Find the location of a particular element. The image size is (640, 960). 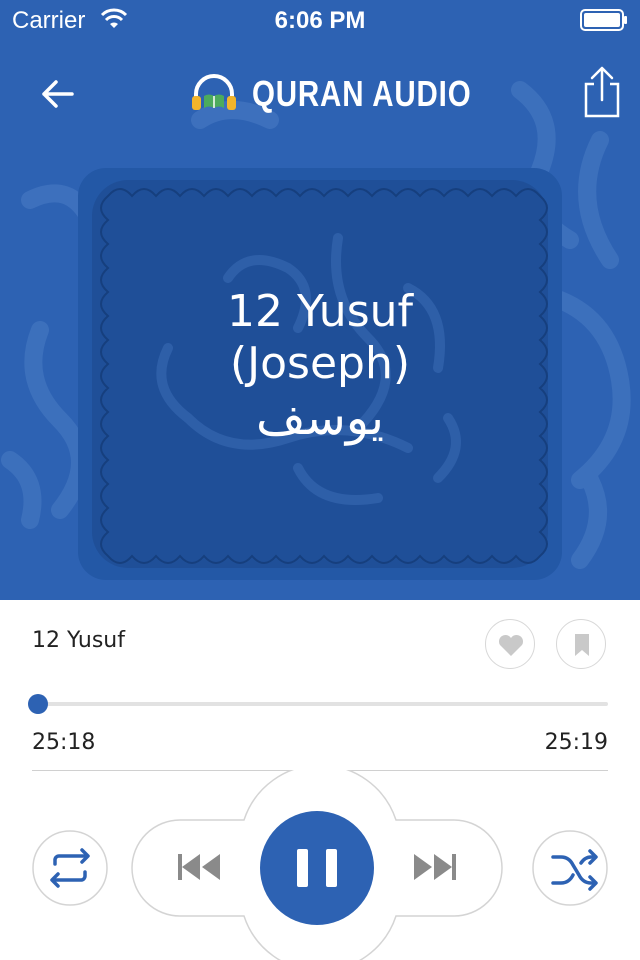

app-logo: QURAN AUDIO is located at coordinates (355, 94).